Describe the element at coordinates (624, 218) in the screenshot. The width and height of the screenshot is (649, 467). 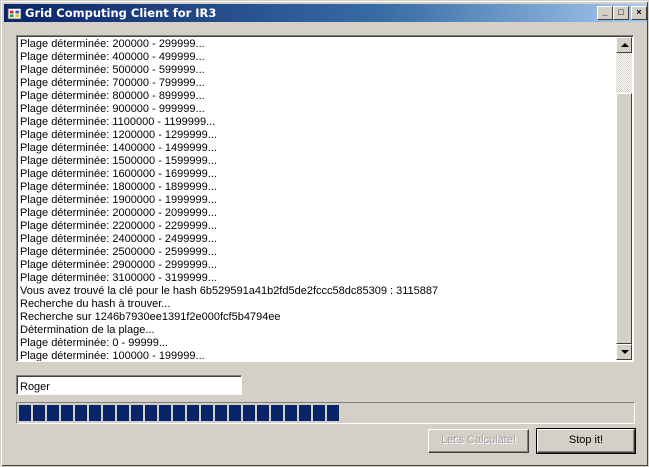
I see `scroll-thumb` at that location.